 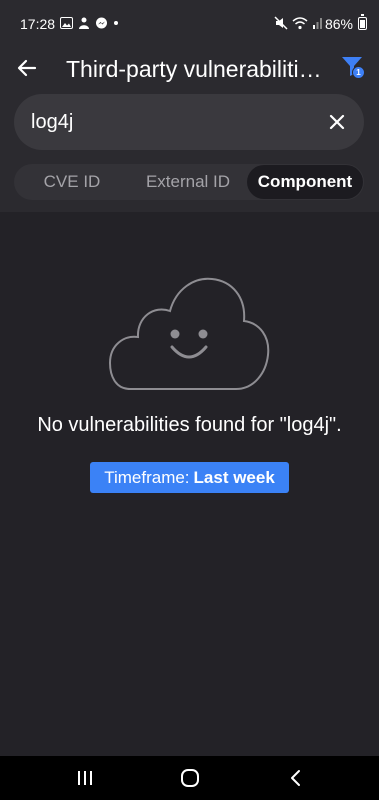 What do you see at coordinates (358, 72) in the screenshot?
I see `filter-count-badge: 1` at bounding box center [358, 72].